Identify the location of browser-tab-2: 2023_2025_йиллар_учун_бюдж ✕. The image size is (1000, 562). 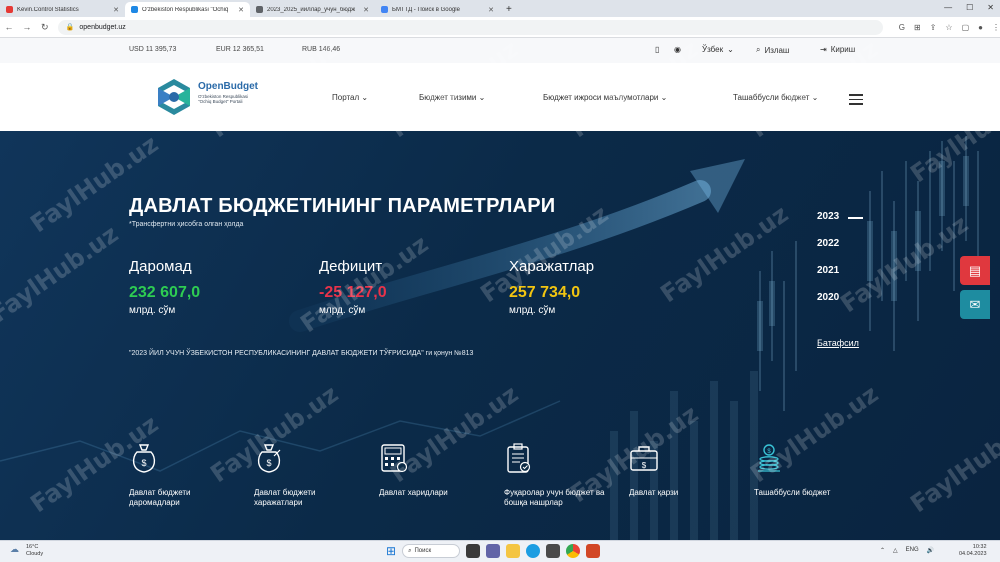
(312, 9).